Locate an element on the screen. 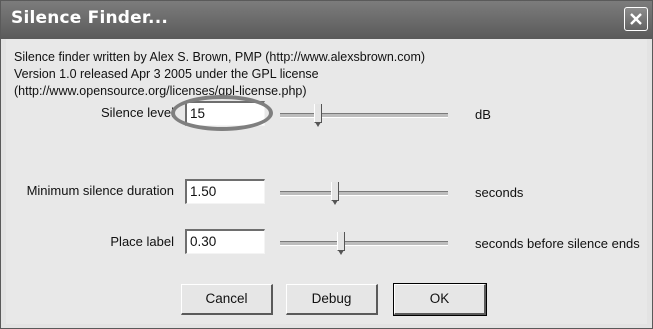 The width and height of the screenshot is (653, 329). close-icon is located at coordinates (636, 19).